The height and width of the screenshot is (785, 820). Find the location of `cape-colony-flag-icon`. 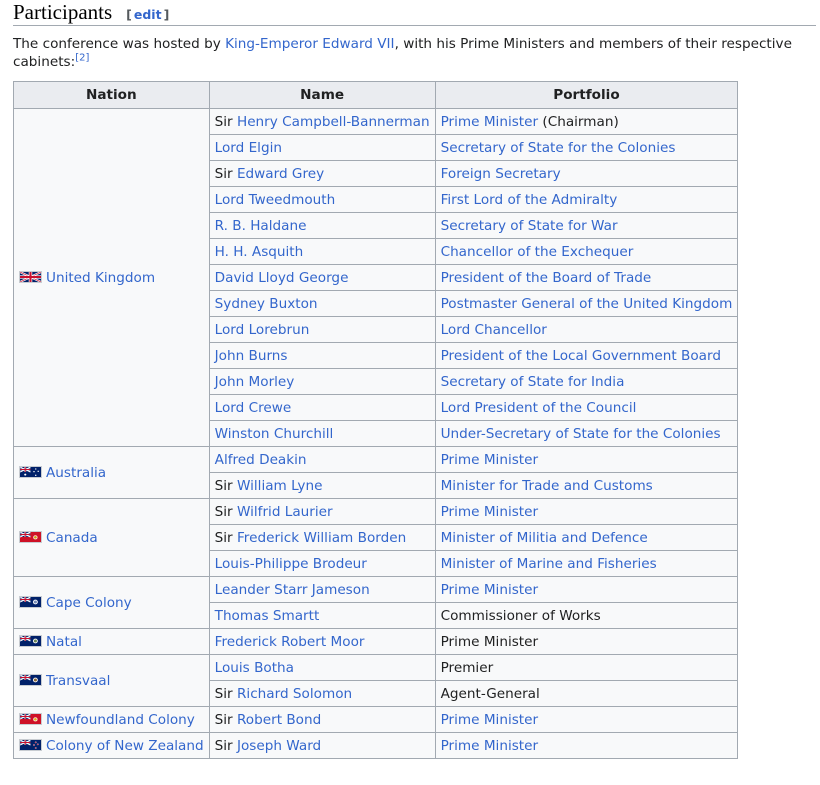

cape-colony-flag-icon is located at coordinates (30, 601).